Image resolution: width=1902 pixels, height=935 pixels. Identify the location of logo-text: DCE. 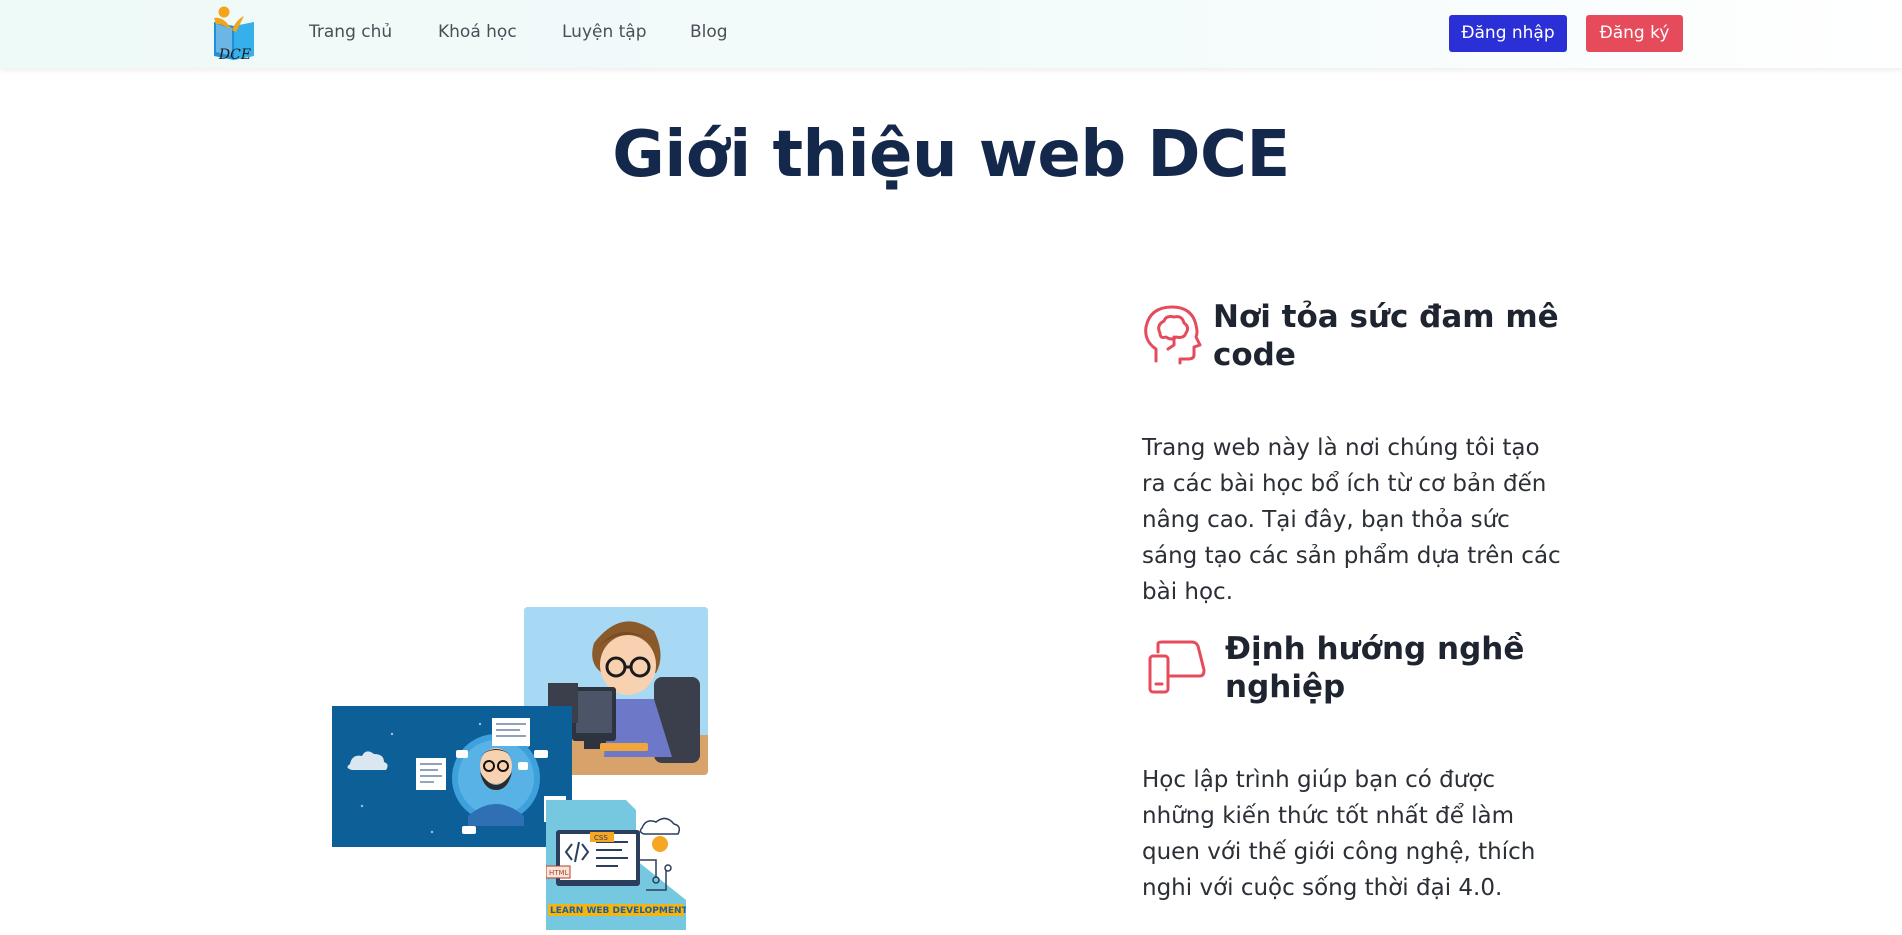
(235, 55).